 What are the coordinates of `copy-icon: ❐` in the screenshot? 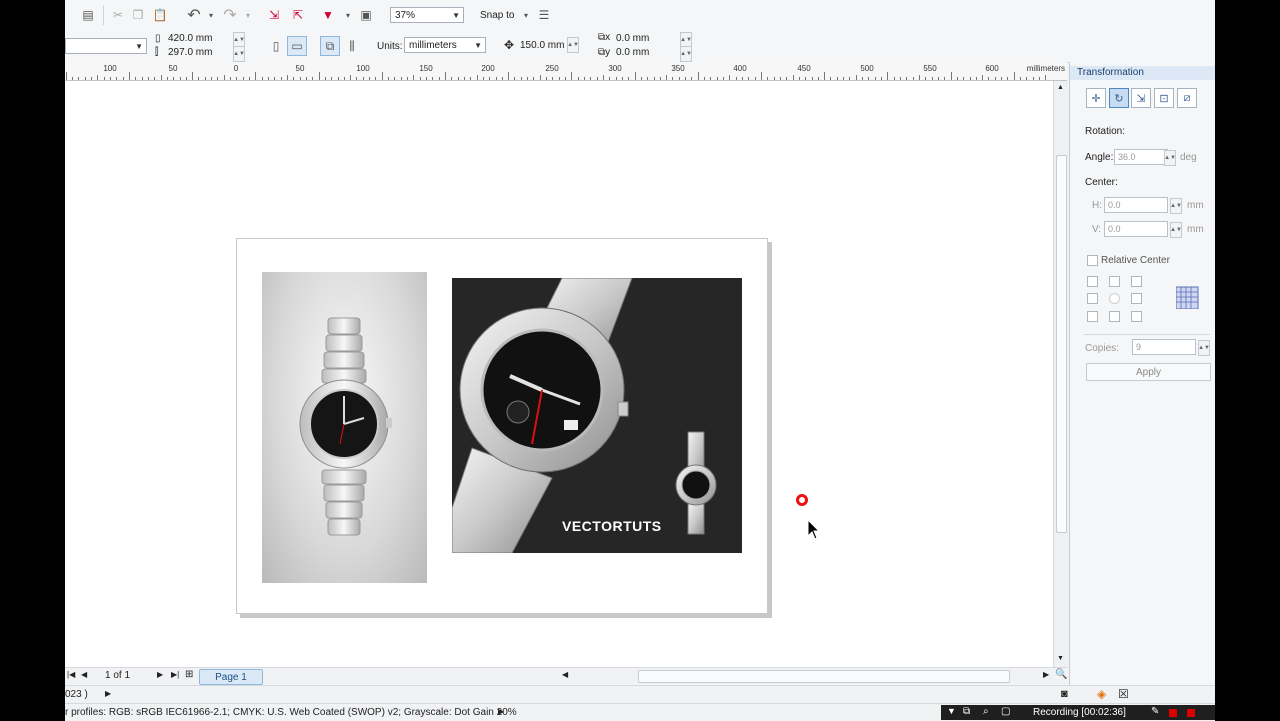 It's located at (138, 15).